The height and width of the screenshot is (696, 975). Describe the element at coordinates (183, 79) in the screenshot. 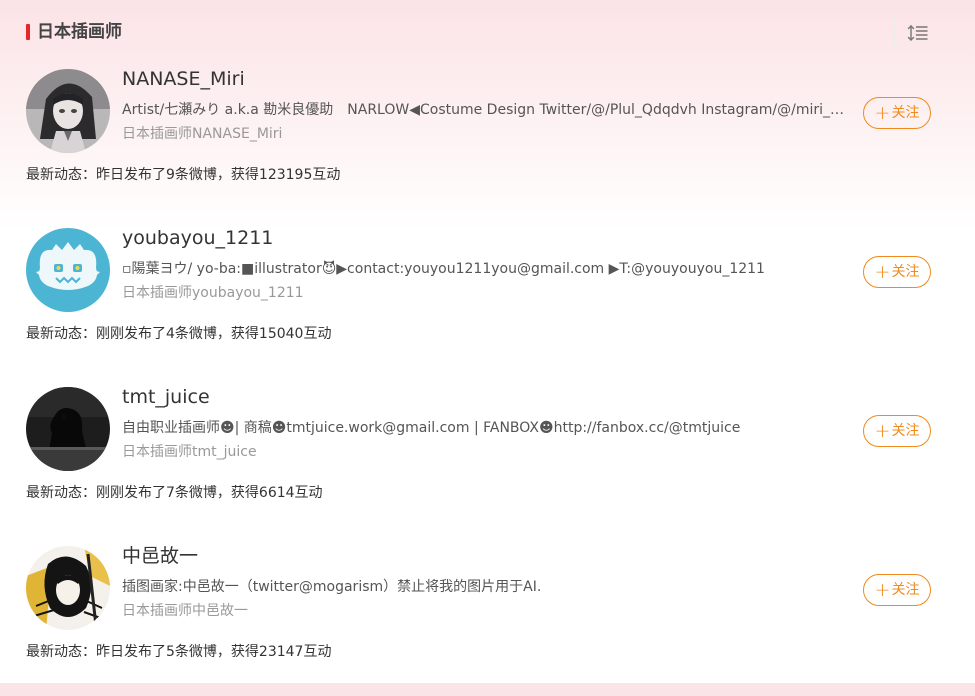

I see `user-name: NANASE_Miri` at that location.